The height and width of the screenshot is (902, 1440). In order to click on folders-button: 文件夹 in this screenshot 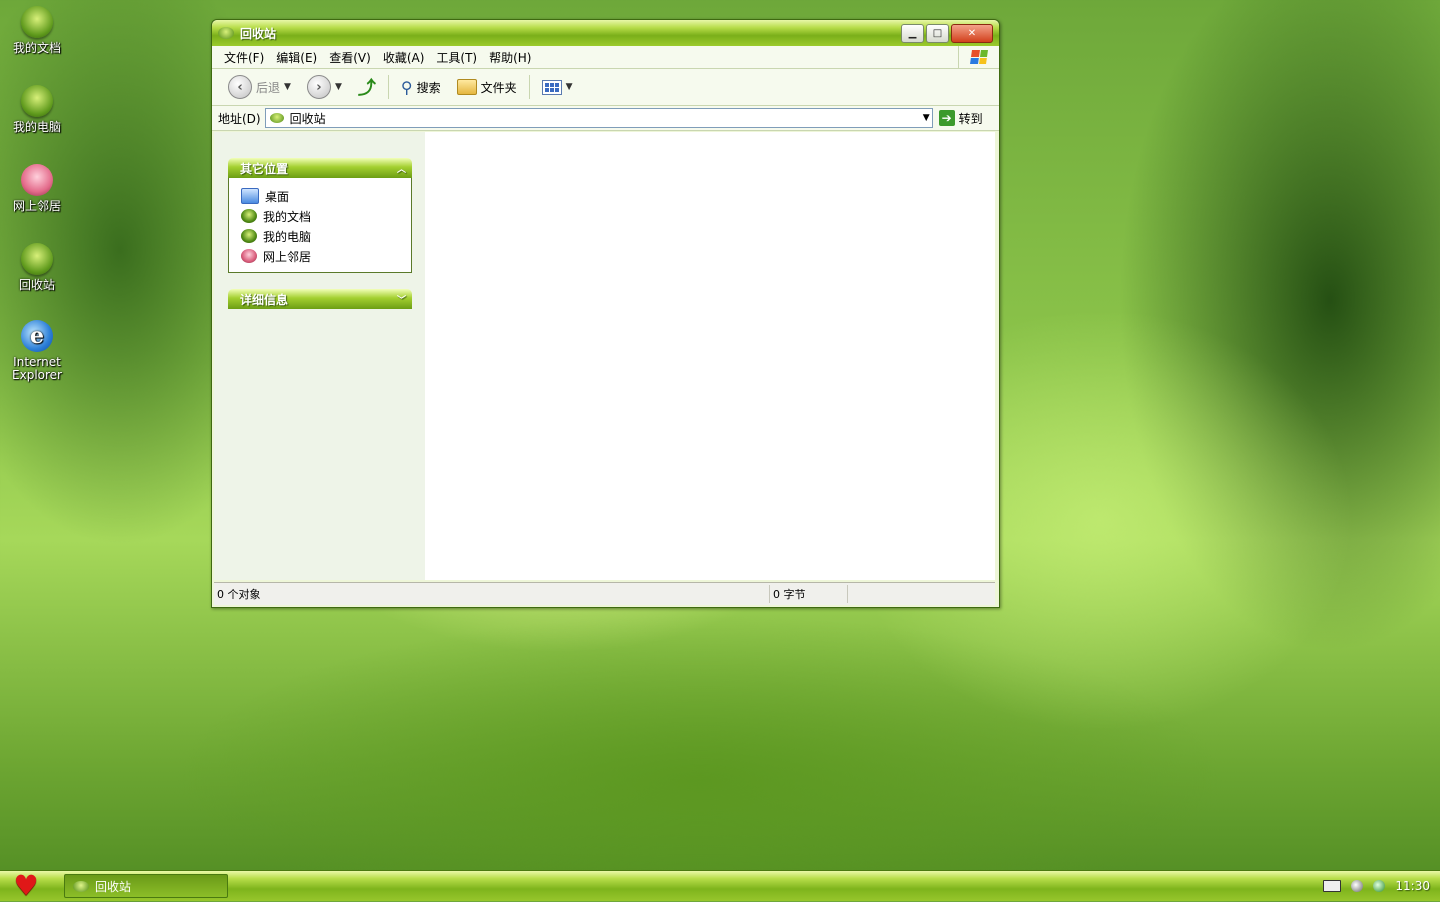, I will do `click(487, 87)`.